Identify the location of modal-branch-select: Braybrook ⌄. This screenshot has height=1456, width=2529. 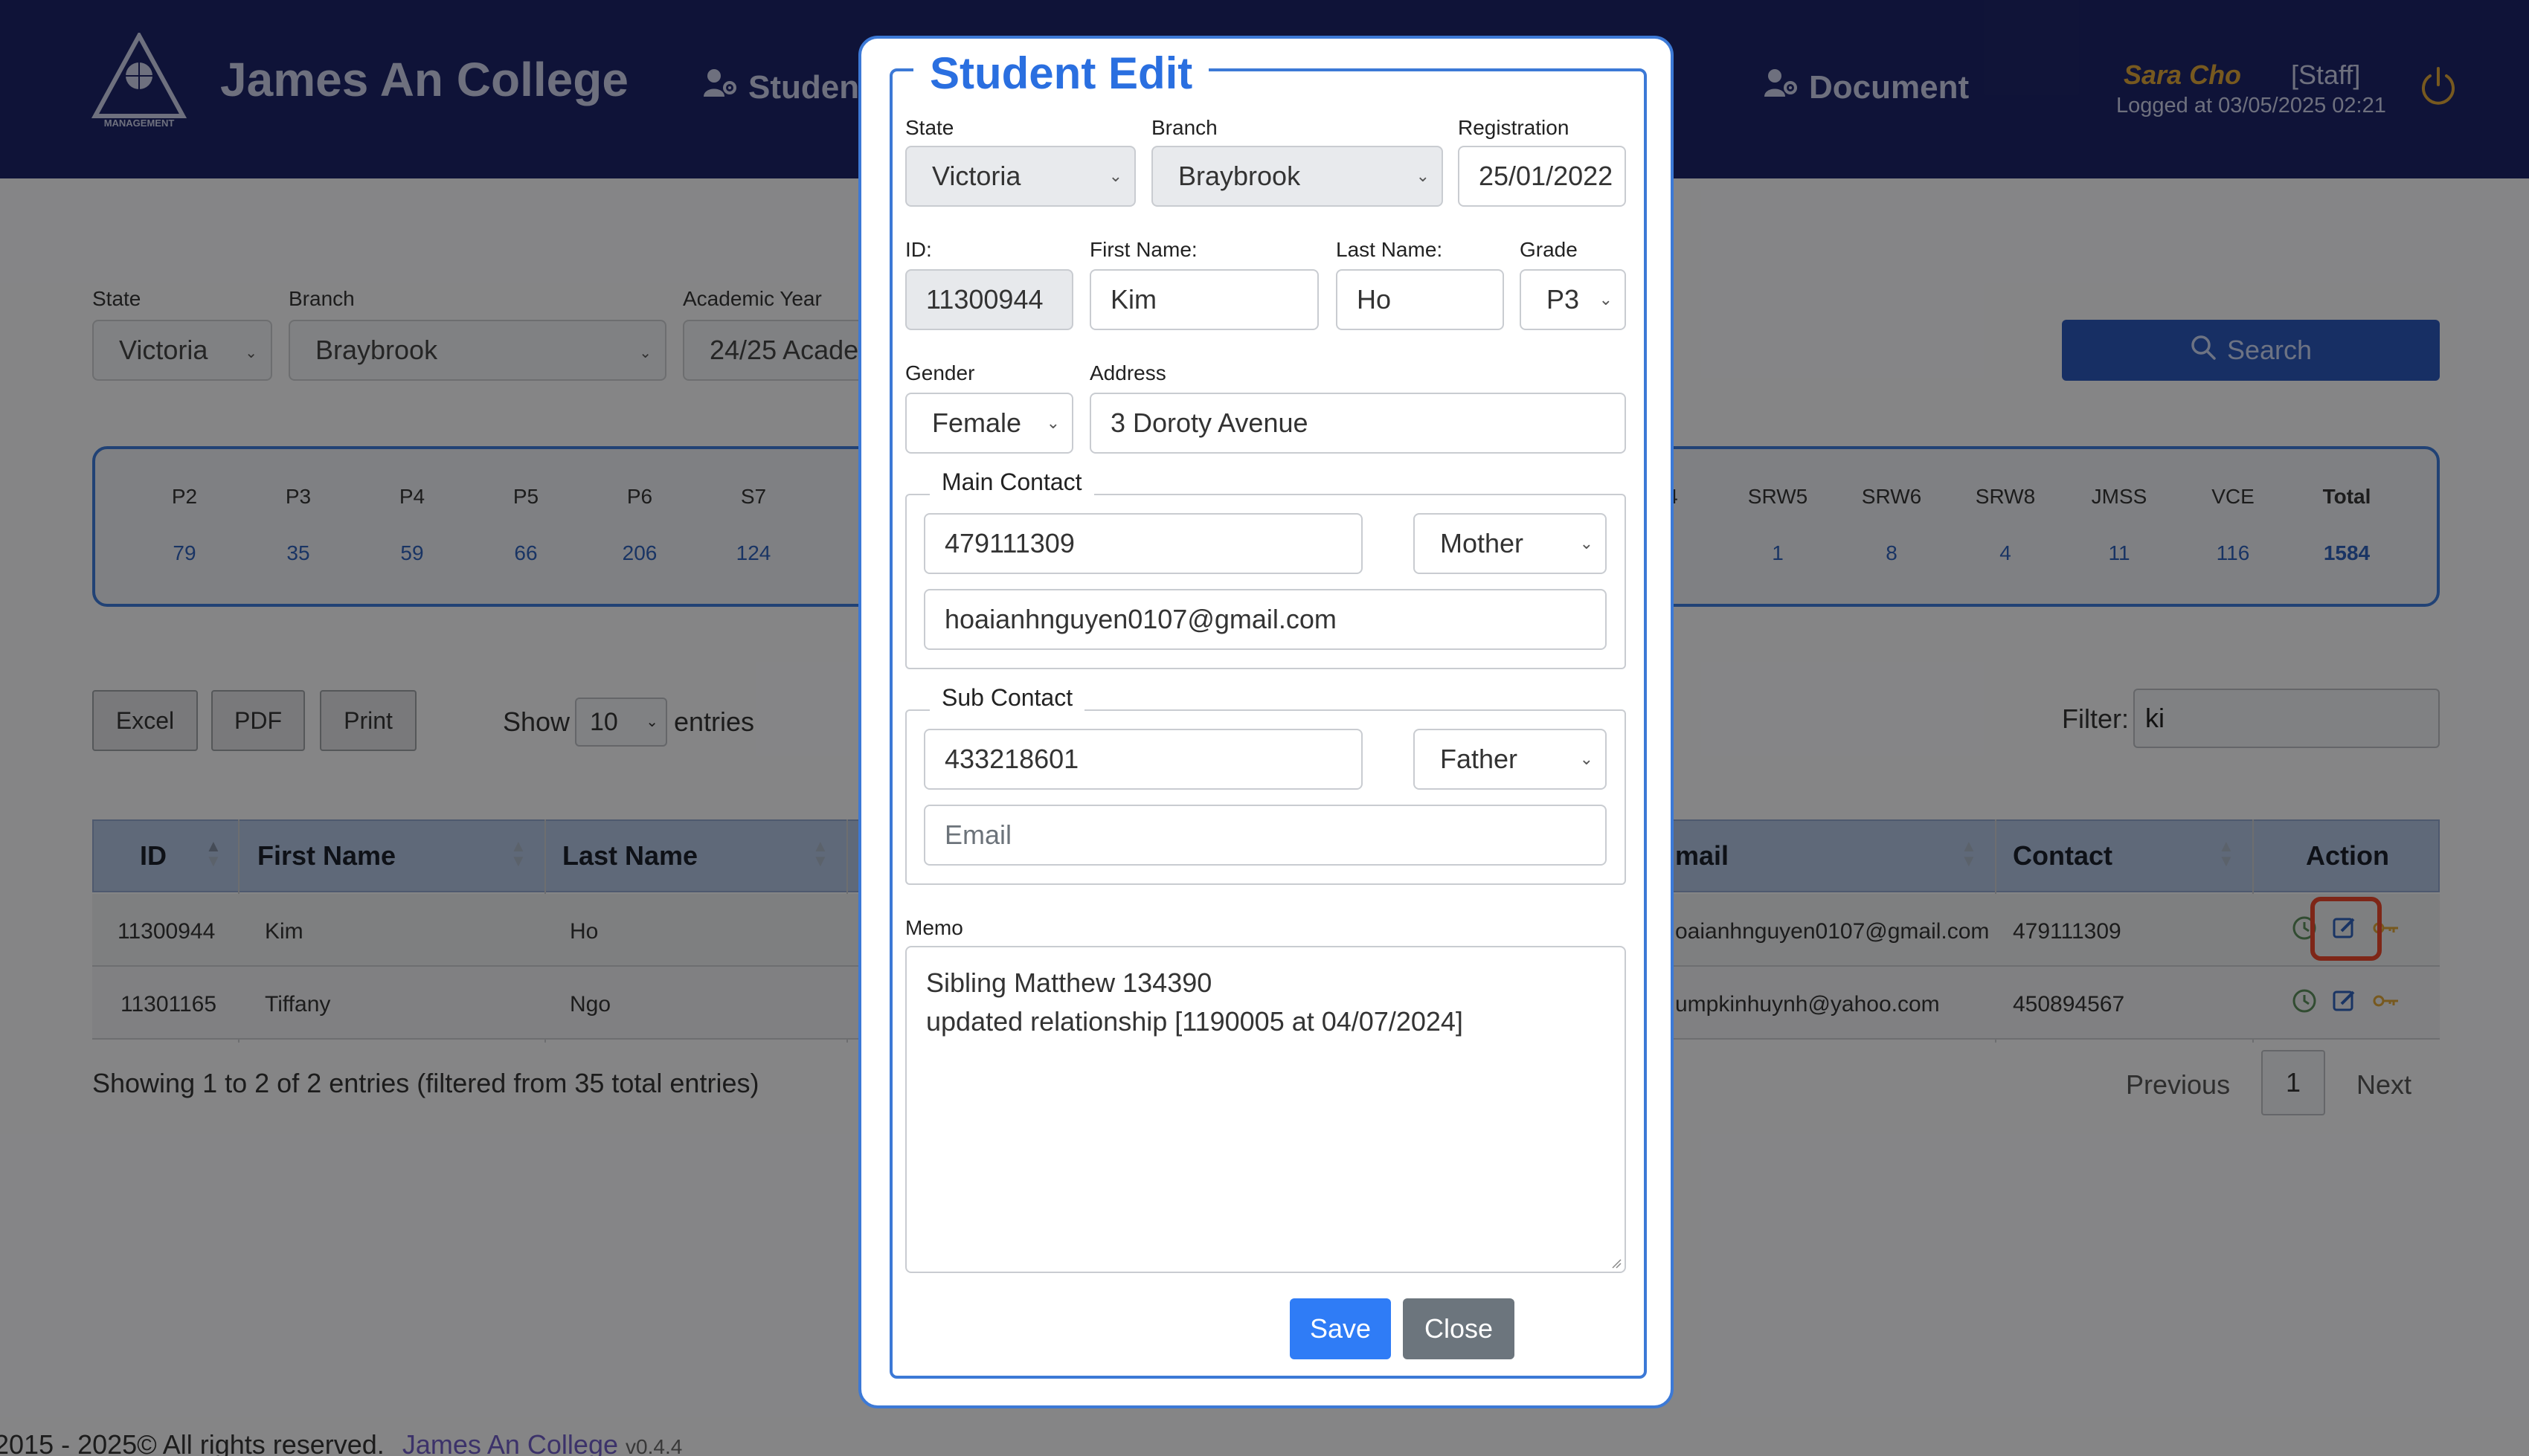
(1297, 177).